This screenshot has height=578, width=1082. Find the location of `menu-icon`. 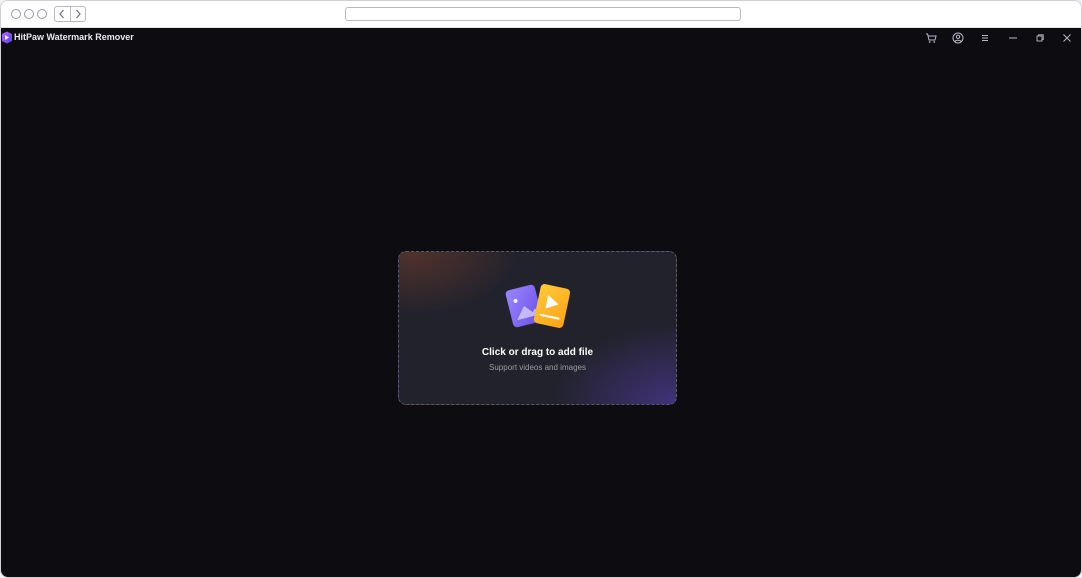

menu-icon is located at coordinates (985, 38).